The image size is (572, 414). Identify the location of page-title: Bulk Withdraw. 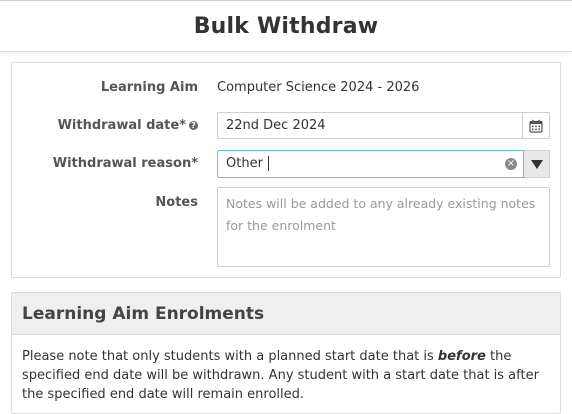
(286, 26).